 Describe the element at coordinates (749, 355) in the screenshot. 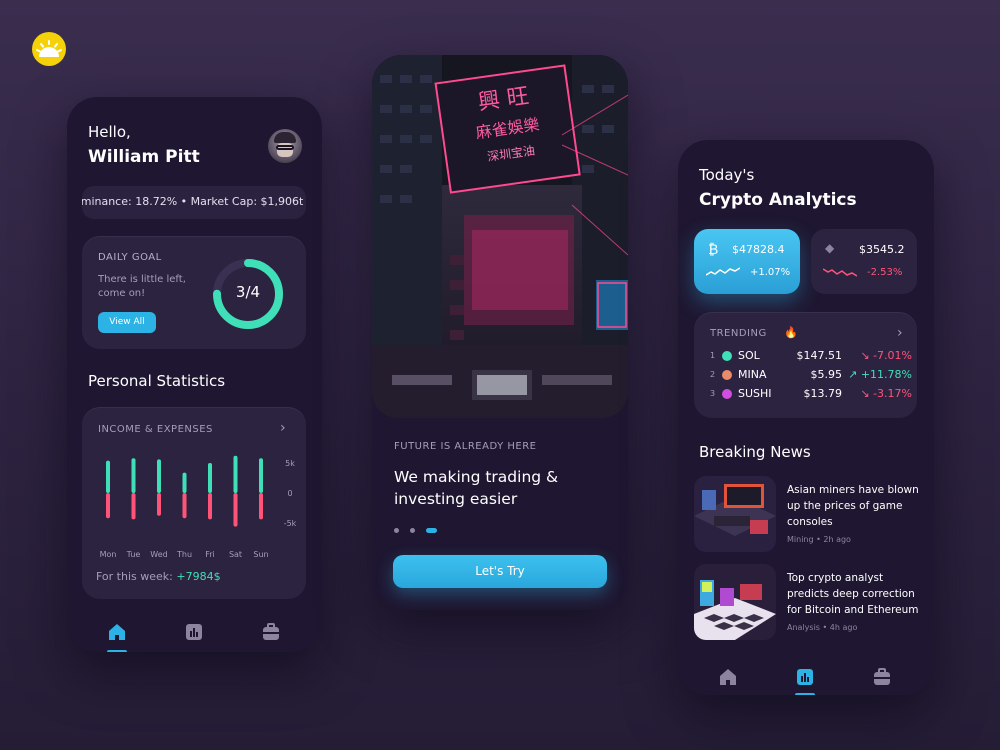

I see `trending-name: SOL` at that location.